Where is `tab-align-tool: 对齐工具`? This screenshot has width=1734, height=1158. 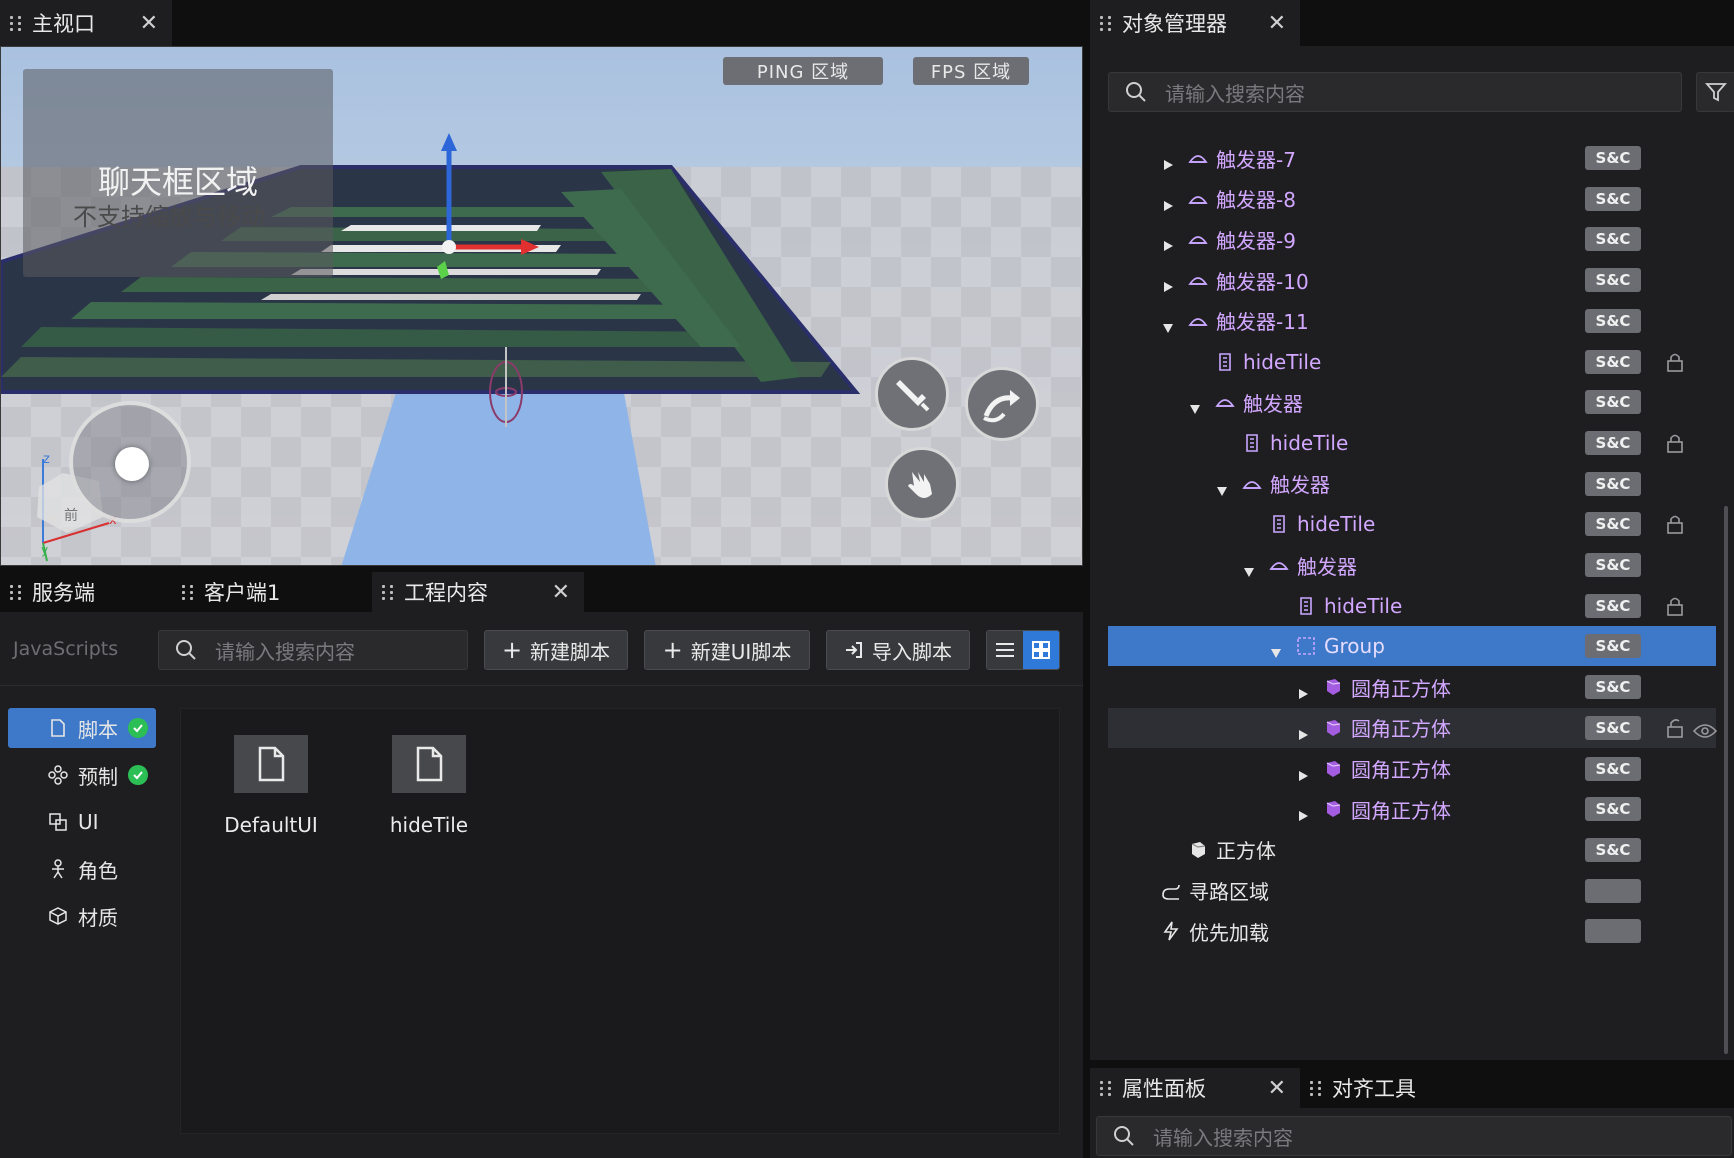 tab-align-tool: 对齐工具 is located at coordinates (1405, 1088).